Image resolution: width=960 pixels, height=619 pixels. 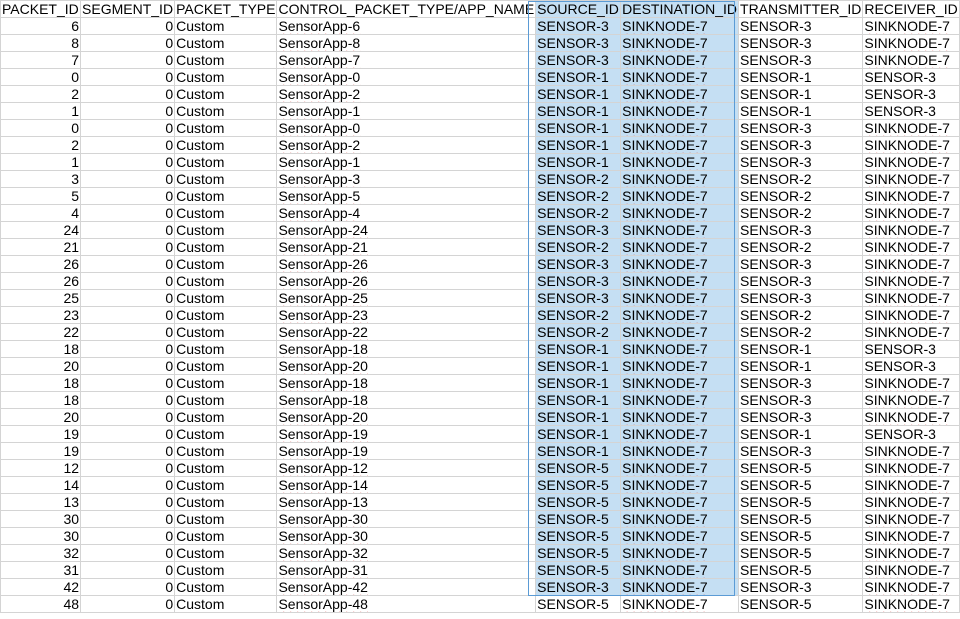 What do you see at coordinates (41, 587) in the screenshot?
I see `table-cell: 42` at bounding box center [41, 587].